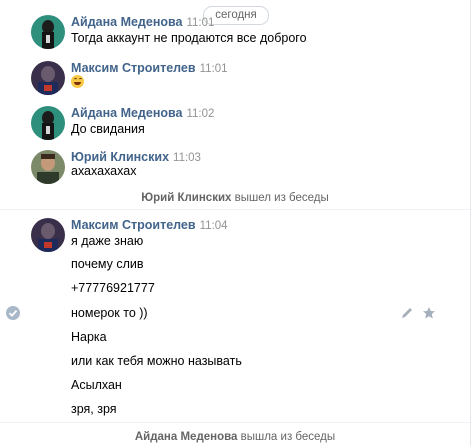  Describe the element at coordinates (156, 361) in the screenshot. I see `message-text: или как тебя можно называть` at that location.